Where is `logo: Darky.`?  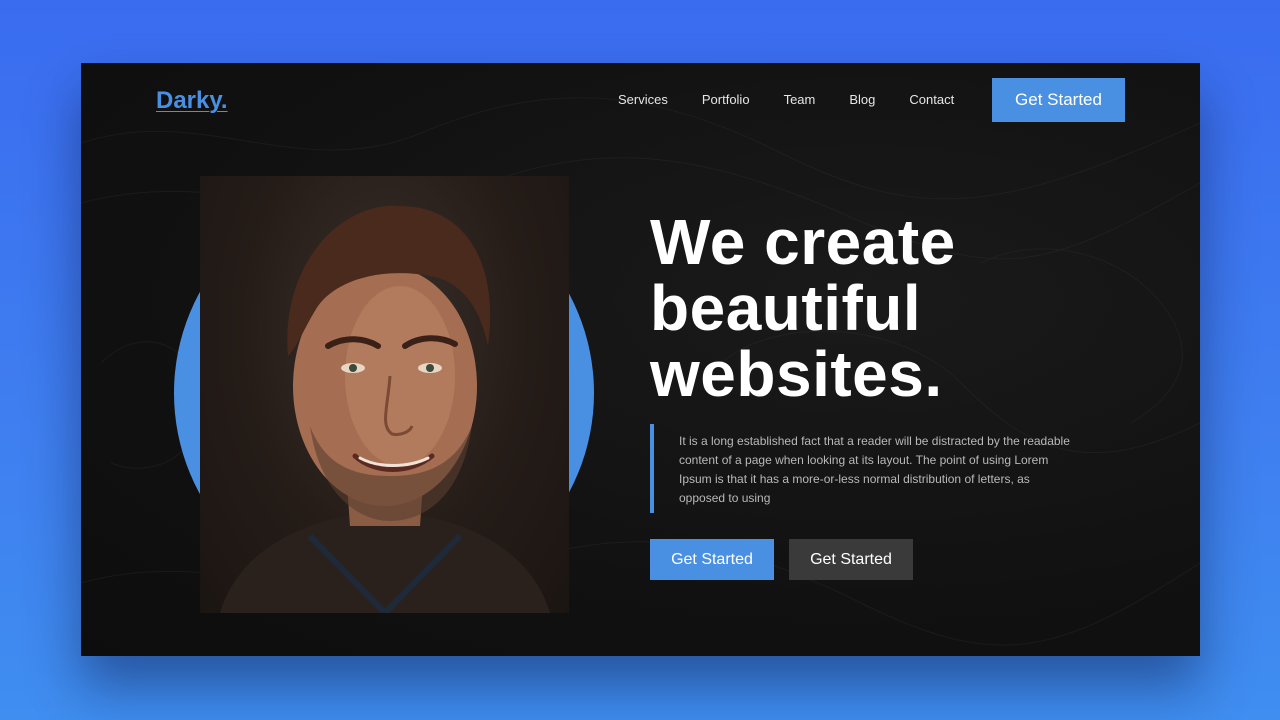 logo: Darky. is located at coordinates (192, 101).